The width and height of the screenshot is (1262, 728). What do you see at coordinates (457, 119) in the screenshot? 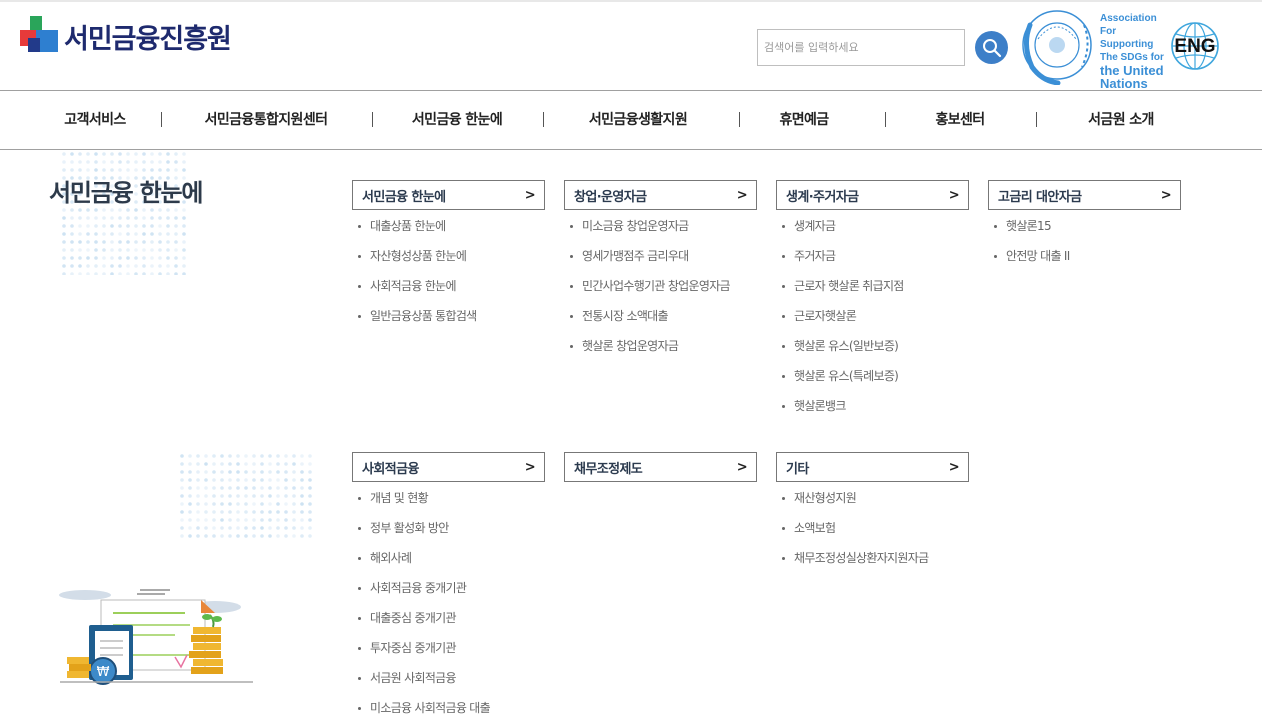
I see `nav-item-finance-at-a-glance: 서민금융 한눈에` at bounding box center [457, 119].